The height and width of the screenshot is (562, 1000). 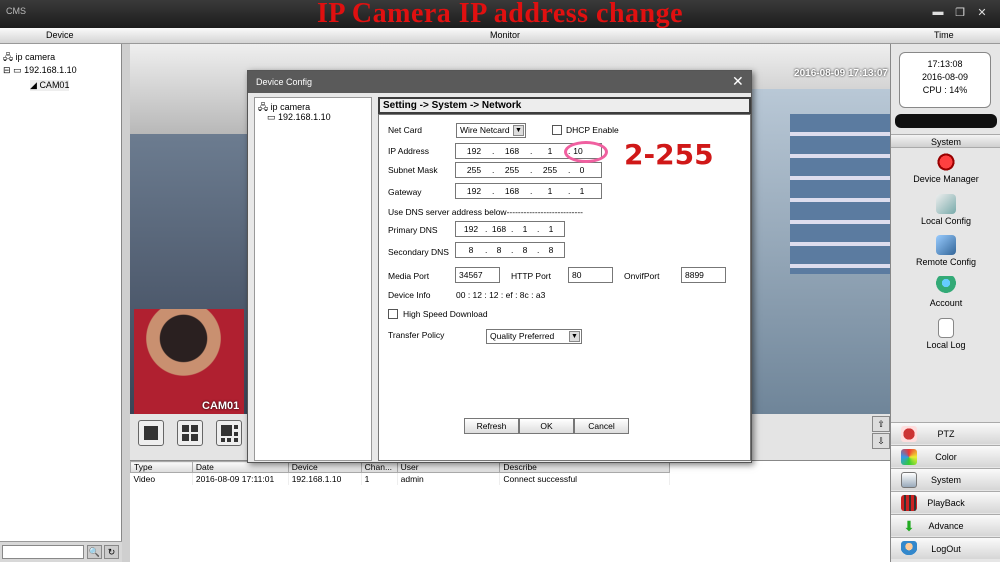 I want to click on media-port-label: Media Port, so click(x=409, y=276).